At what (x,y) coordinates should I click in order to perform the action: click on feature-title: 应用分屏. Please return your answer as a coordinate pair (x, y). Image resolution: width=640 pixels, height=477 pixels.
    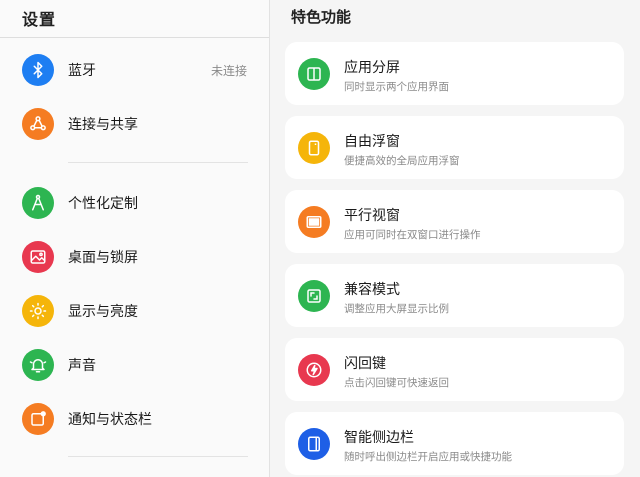
    Looking at the image, I should click on (372, 68).